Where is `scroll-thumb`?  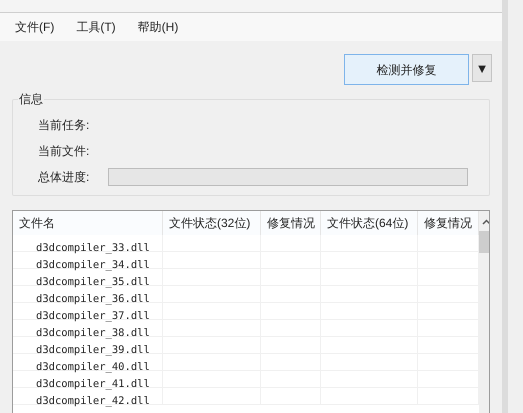
scroll-thumb is located at coordinates (484, 242).